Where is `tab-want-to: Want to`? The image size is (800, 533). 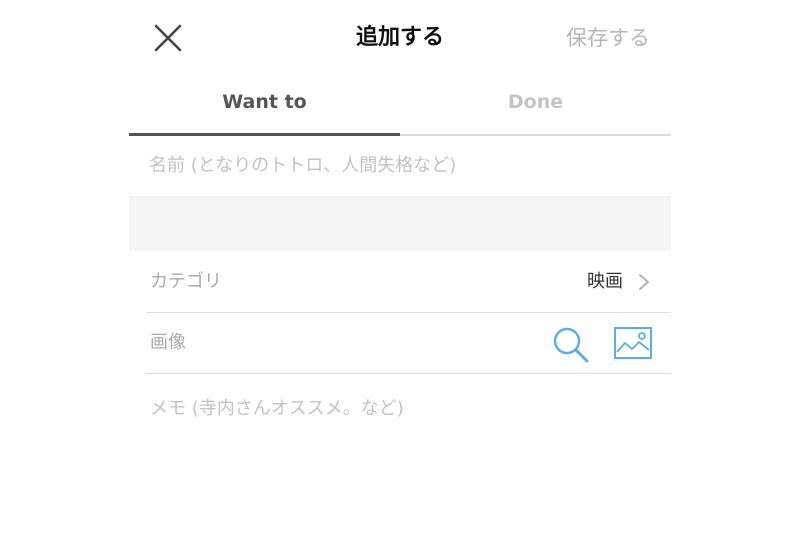
tab-want-to: Want to is located at coordinates (264, 107).